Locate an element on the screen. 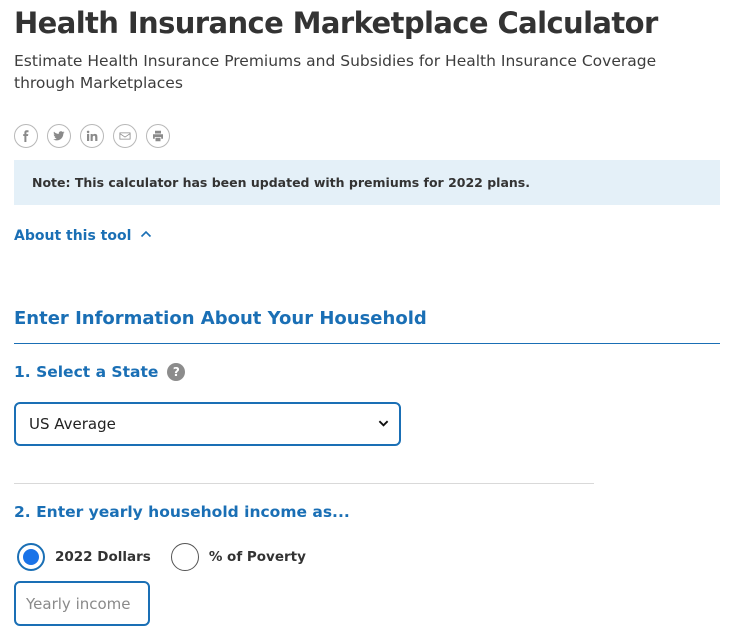 The width and height of the screenshot is (730, 643). linkedin-share-button is located at coordinates (92, 136).